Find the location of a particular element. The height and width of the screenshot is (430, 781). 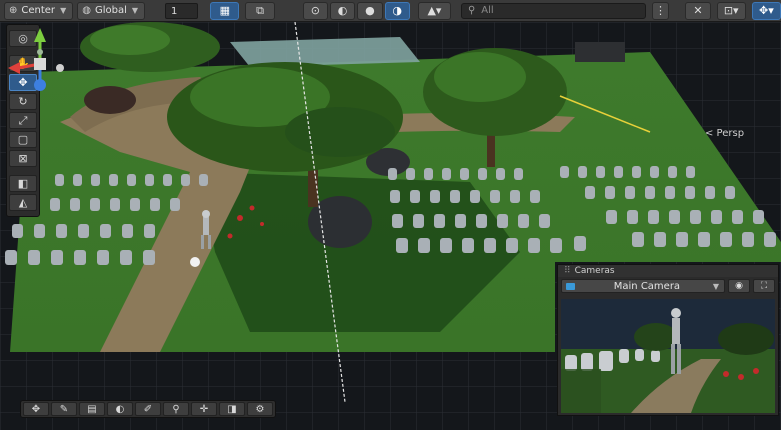

zoom-icon: ⚲ is located at coordinates (176, 409).